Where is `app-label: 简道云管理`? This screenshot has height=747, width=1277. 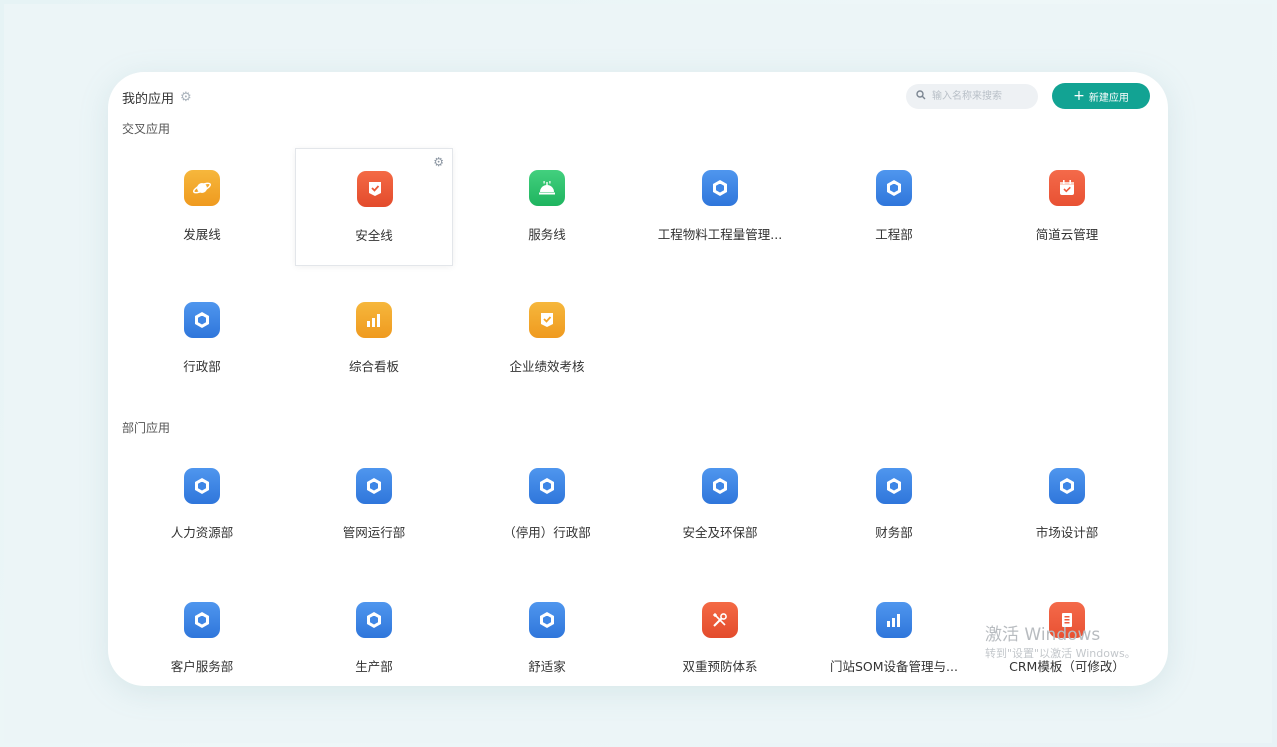 app-label: 简道云管理 is located at coordinates (1067, 234).